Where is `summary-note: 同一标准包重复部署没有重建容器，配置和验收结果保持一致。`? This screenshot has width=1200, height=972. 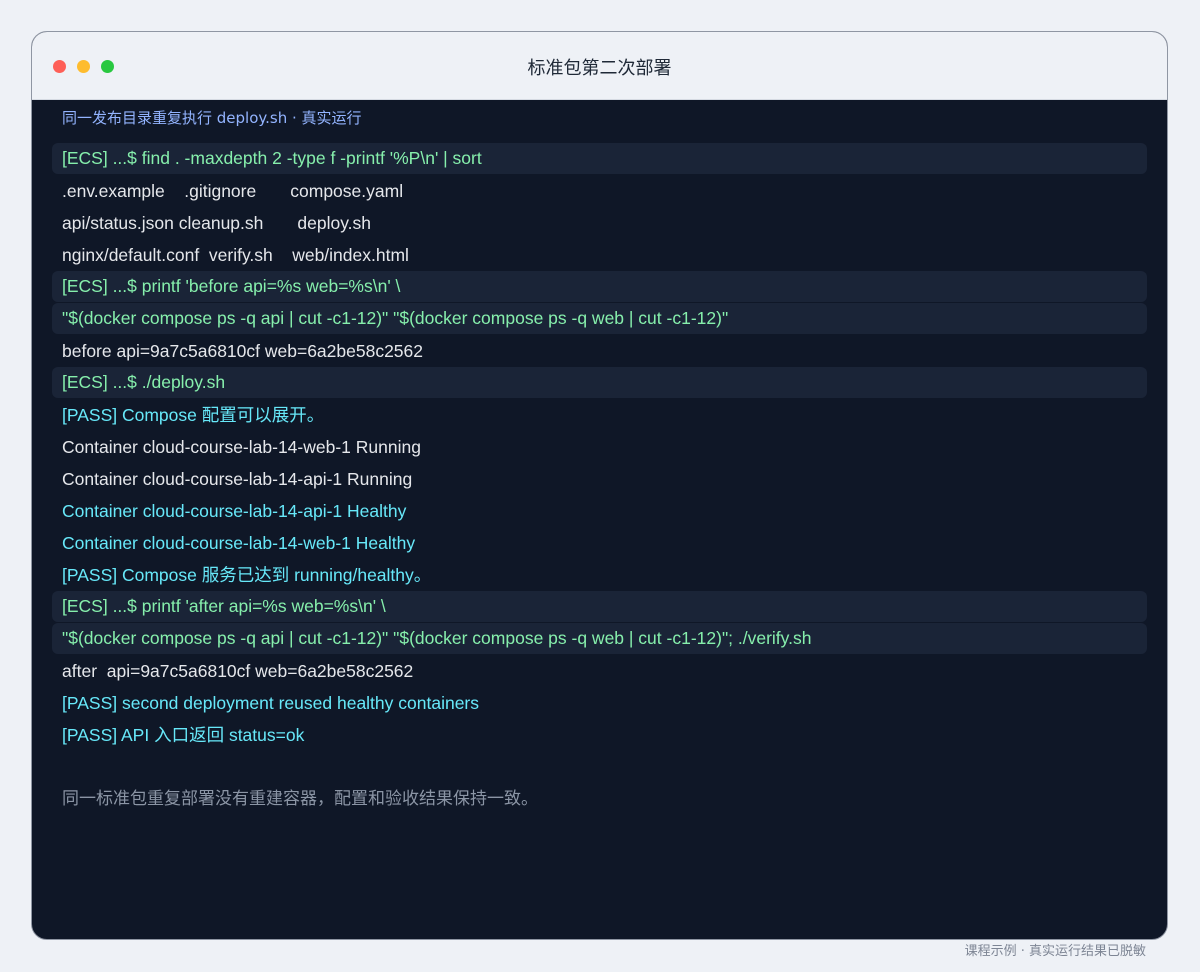
summary-note: 同一标准包重复部署没有重建容器，配置和验收结果保持一致。 is located at coordinates (300, 799).